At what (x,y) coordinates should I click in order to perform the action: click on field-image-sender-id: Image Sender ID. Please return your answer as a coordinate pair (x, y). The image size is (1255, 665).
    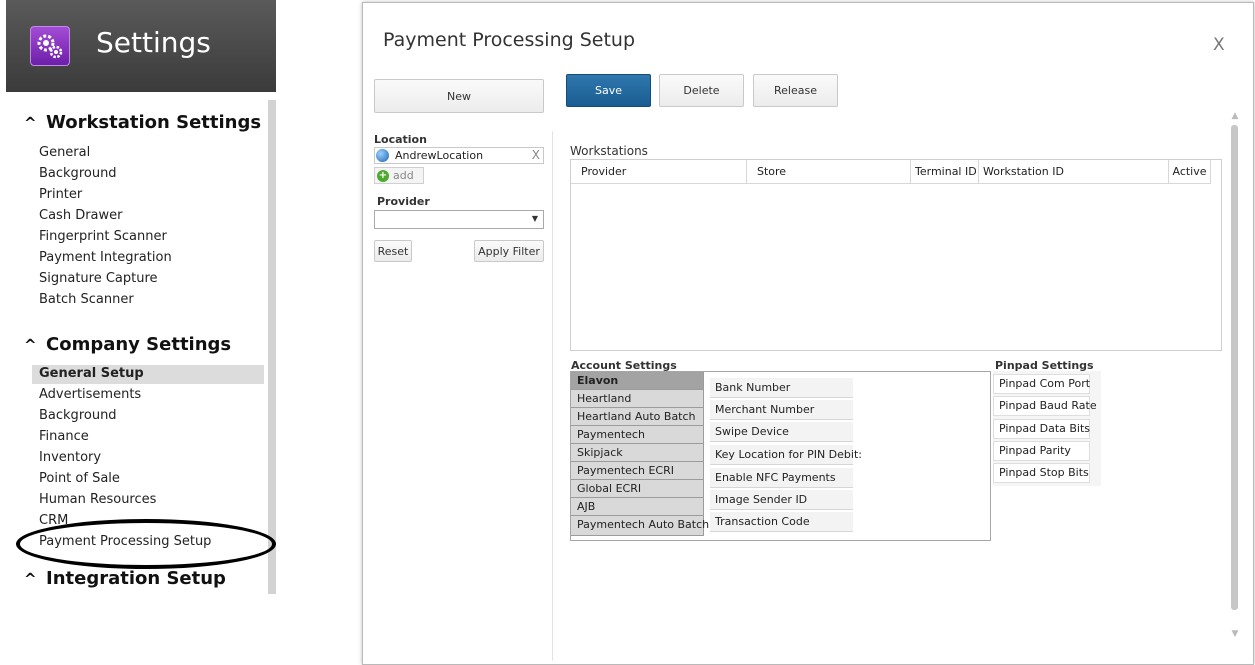
    Looking at the image, I should click on (781, 500).